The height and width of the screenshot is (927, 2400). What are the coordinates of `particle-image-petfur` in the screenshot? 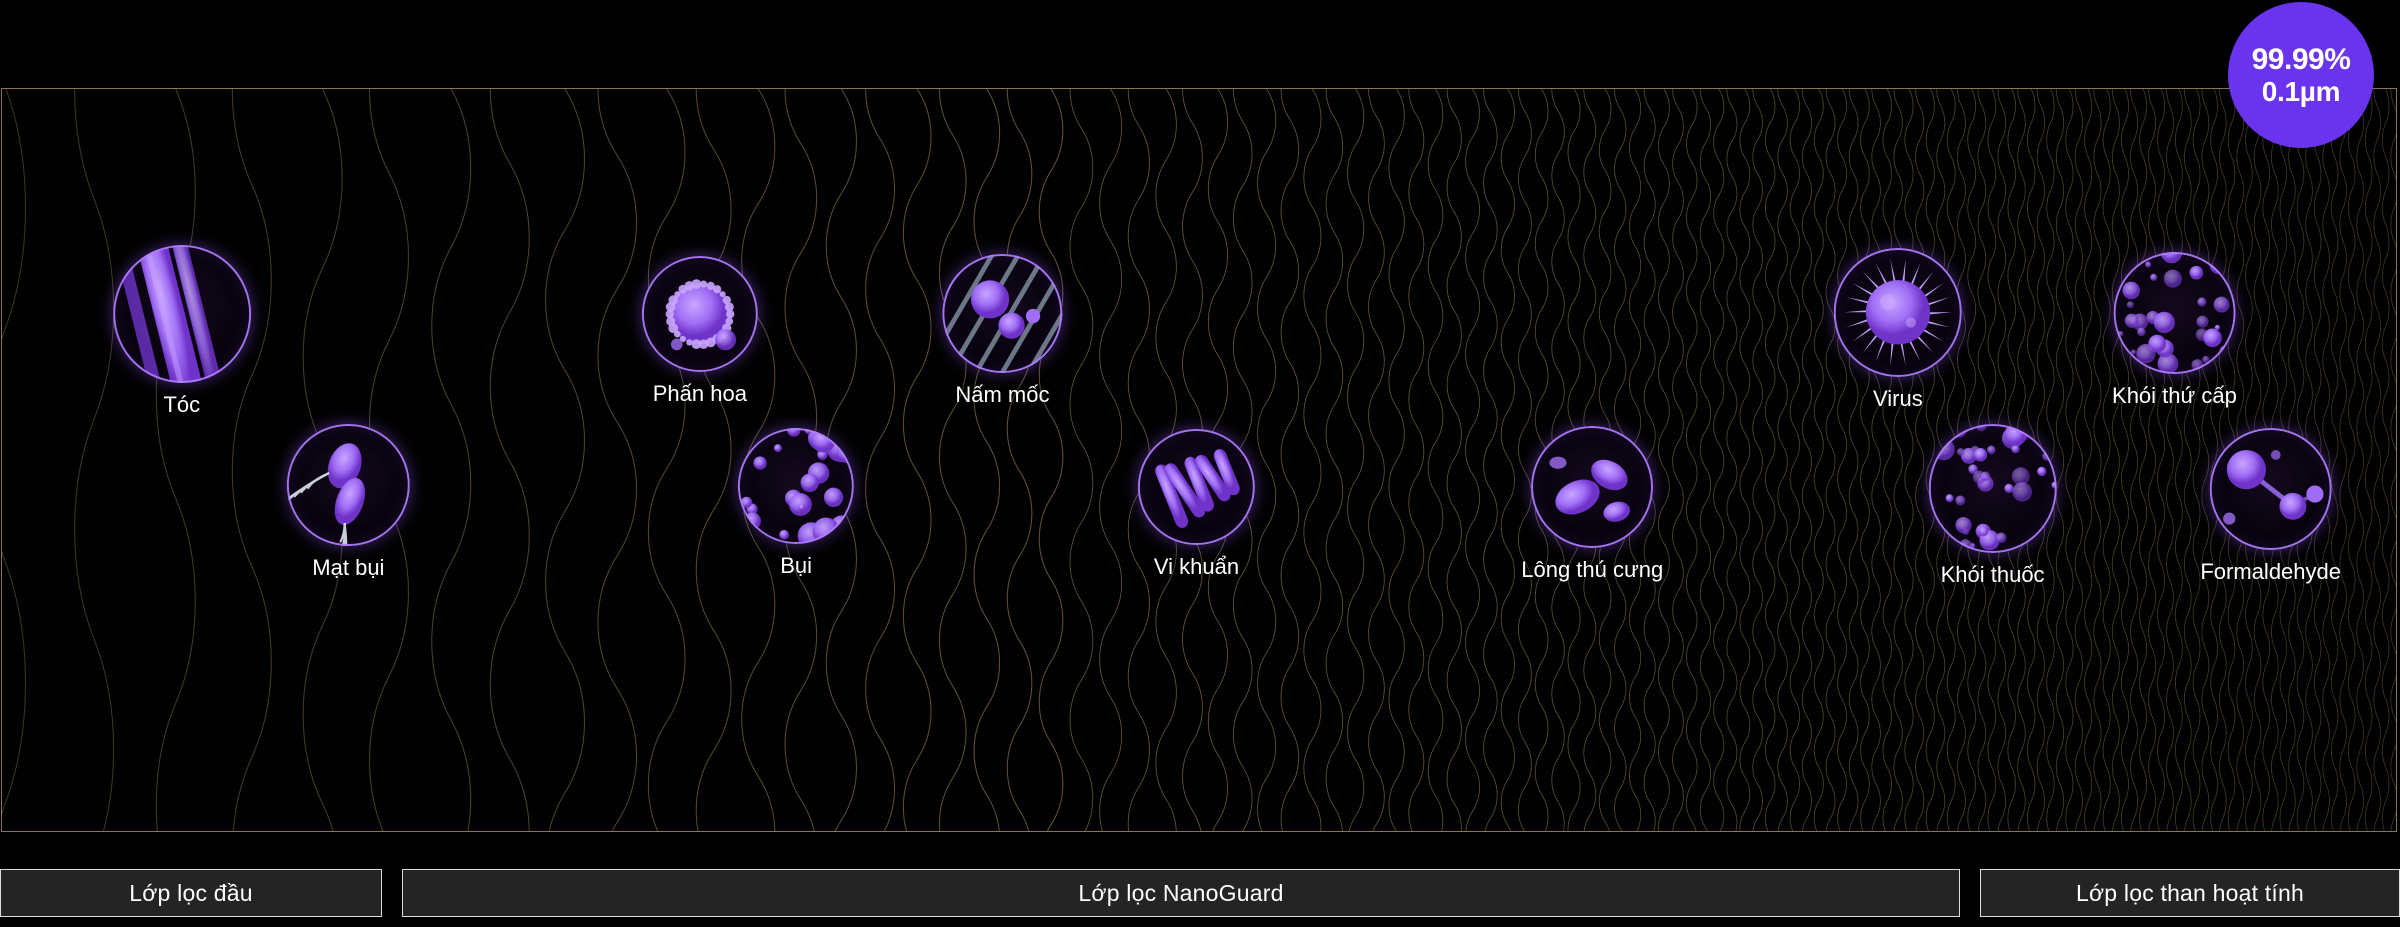 It's located at (1592, 487).